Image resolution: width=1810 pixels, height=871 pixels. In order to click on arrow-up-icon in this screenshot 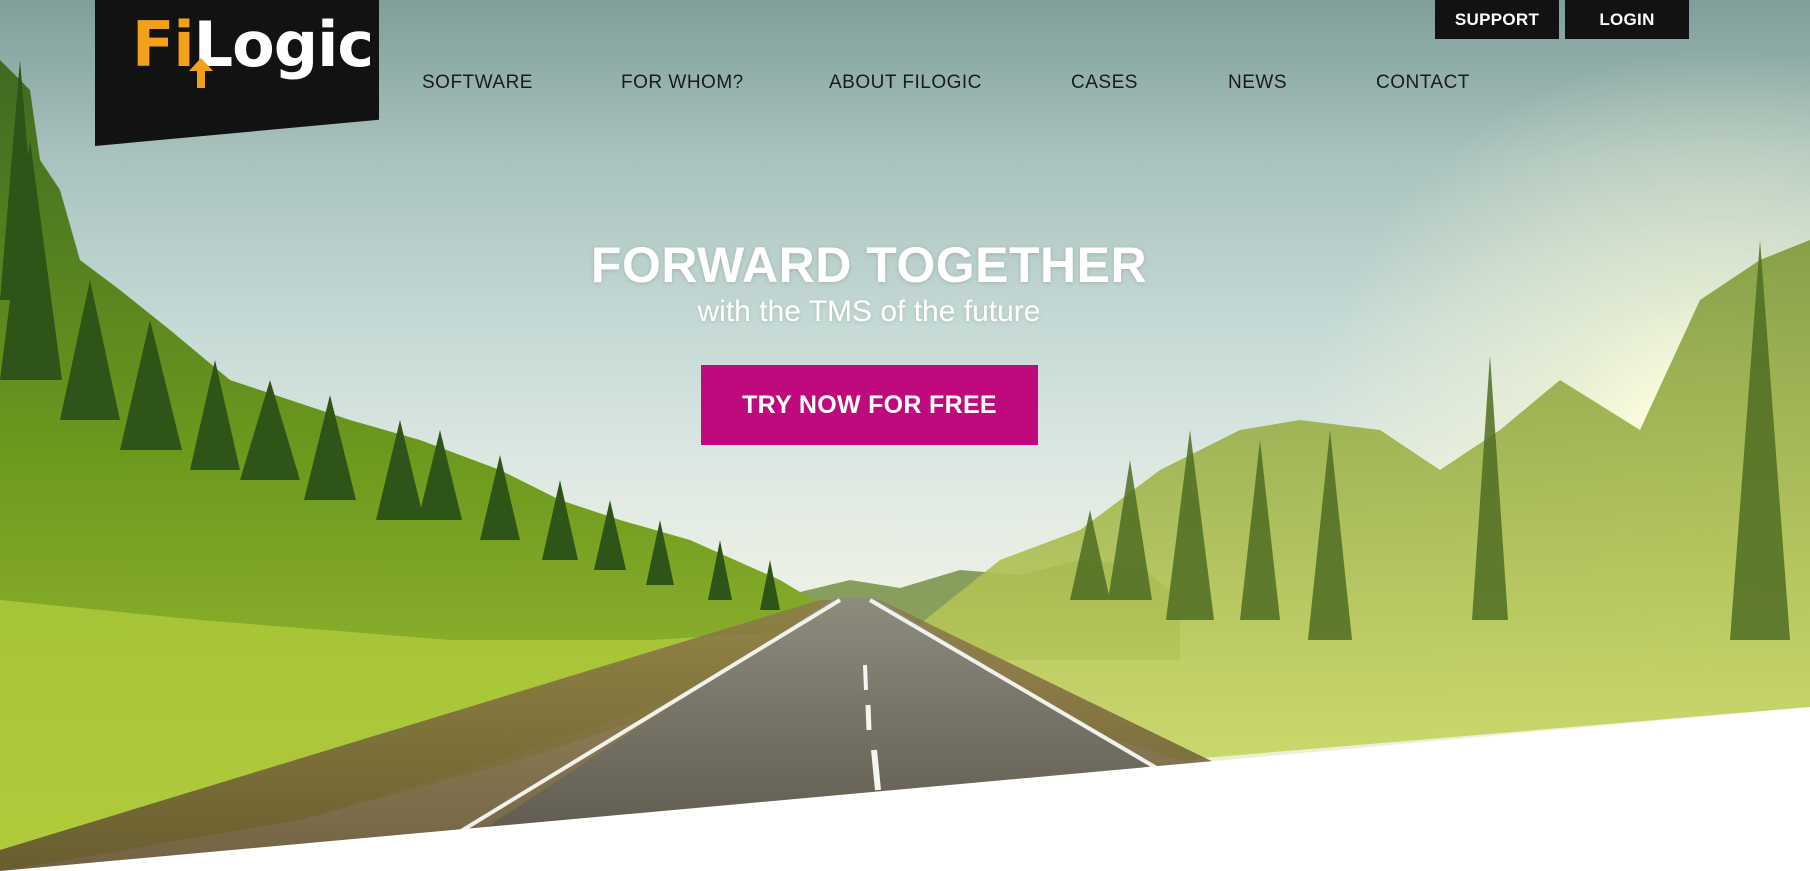, I will do `click(201, 73)`.